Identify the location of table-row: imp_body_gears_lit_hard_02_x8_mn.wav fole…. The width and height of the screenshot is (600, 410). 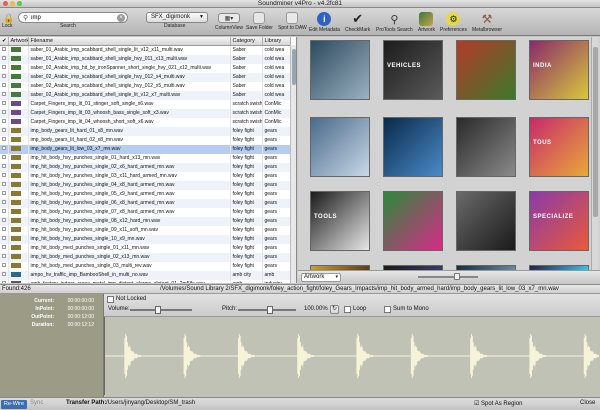
(145, 140).